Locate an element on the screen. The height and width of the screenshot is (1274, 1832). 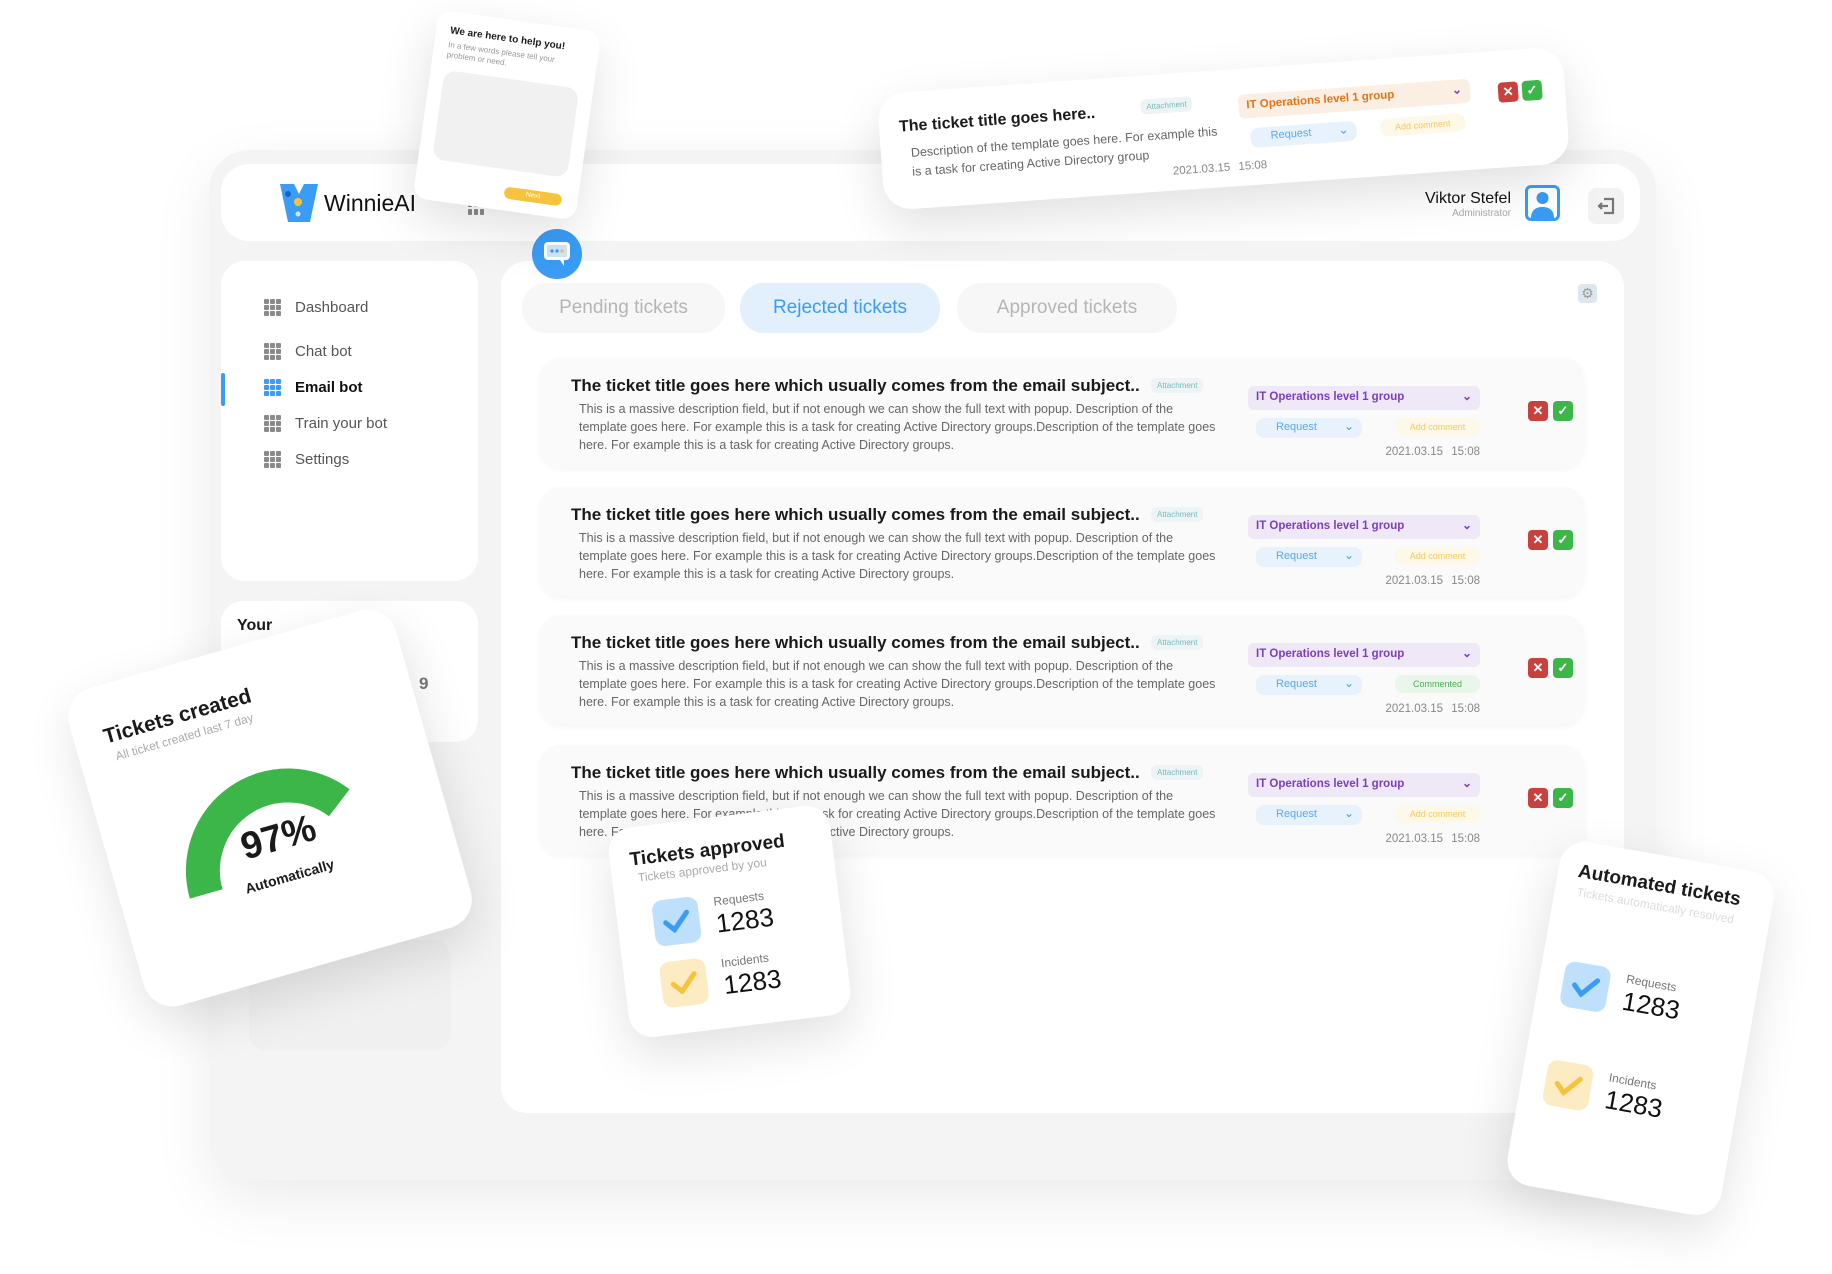
sidebar-item-settings: Settings is located at coordinates (306, 459).